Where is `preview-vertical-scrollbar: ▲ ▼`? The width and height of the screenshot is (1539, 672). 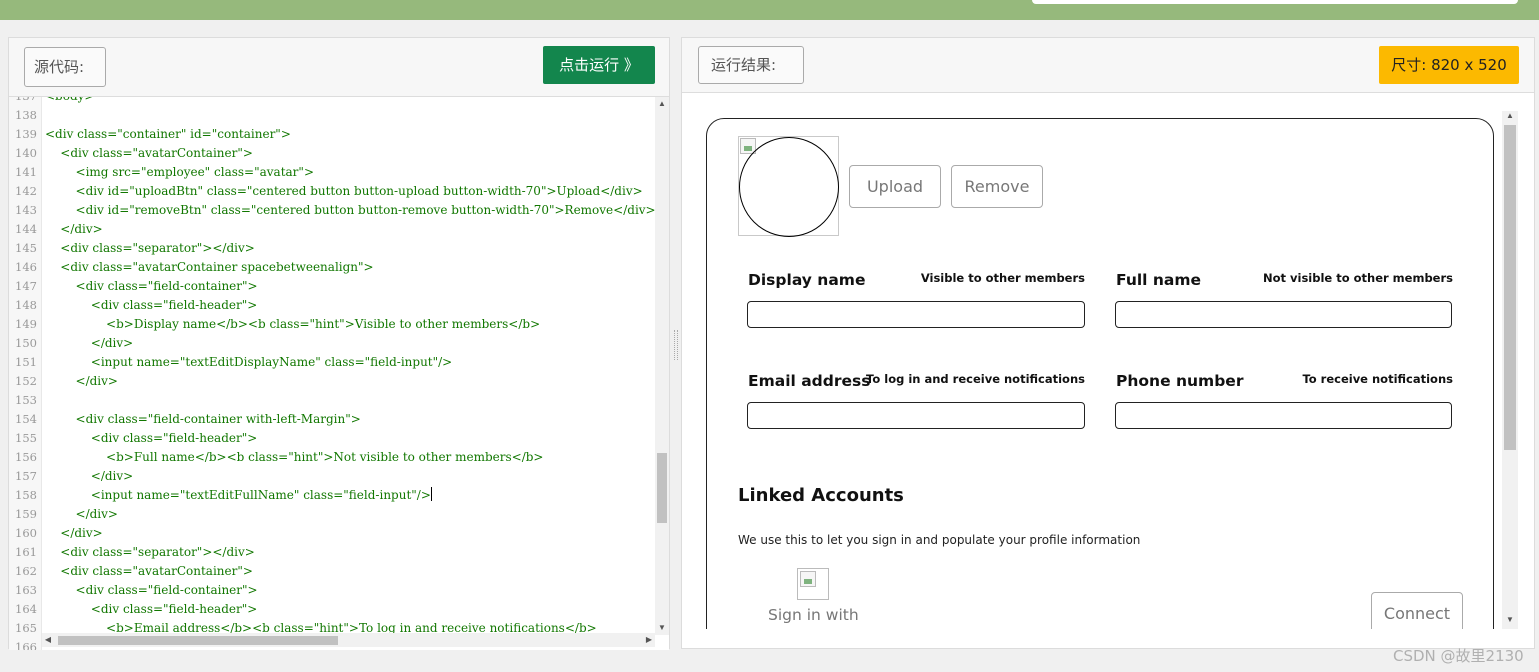
preview-vertical-scrollbar: ▲ ▼ is located at coordinates (1510, 370).